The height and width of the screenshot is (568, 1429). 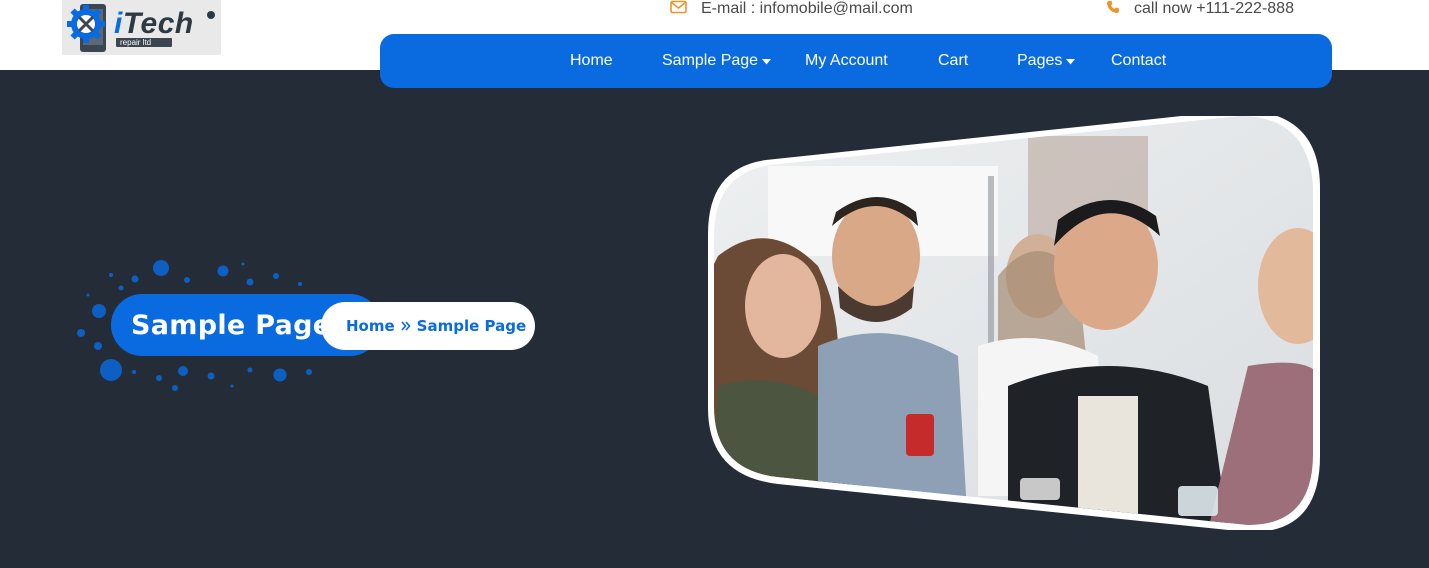 What do you see at coordinates (118, 23) in the screenshot?
I see `logo-brand-i: i` at bounding box center [118, 23].